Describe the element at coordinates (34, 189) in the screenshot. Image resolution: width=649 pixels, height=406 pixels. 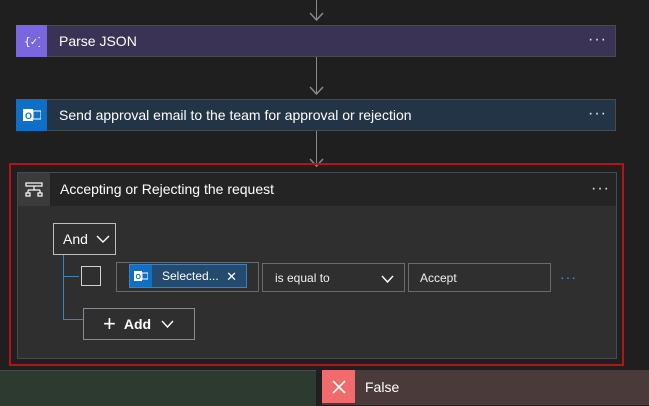
I see `condition-icon` at that location.